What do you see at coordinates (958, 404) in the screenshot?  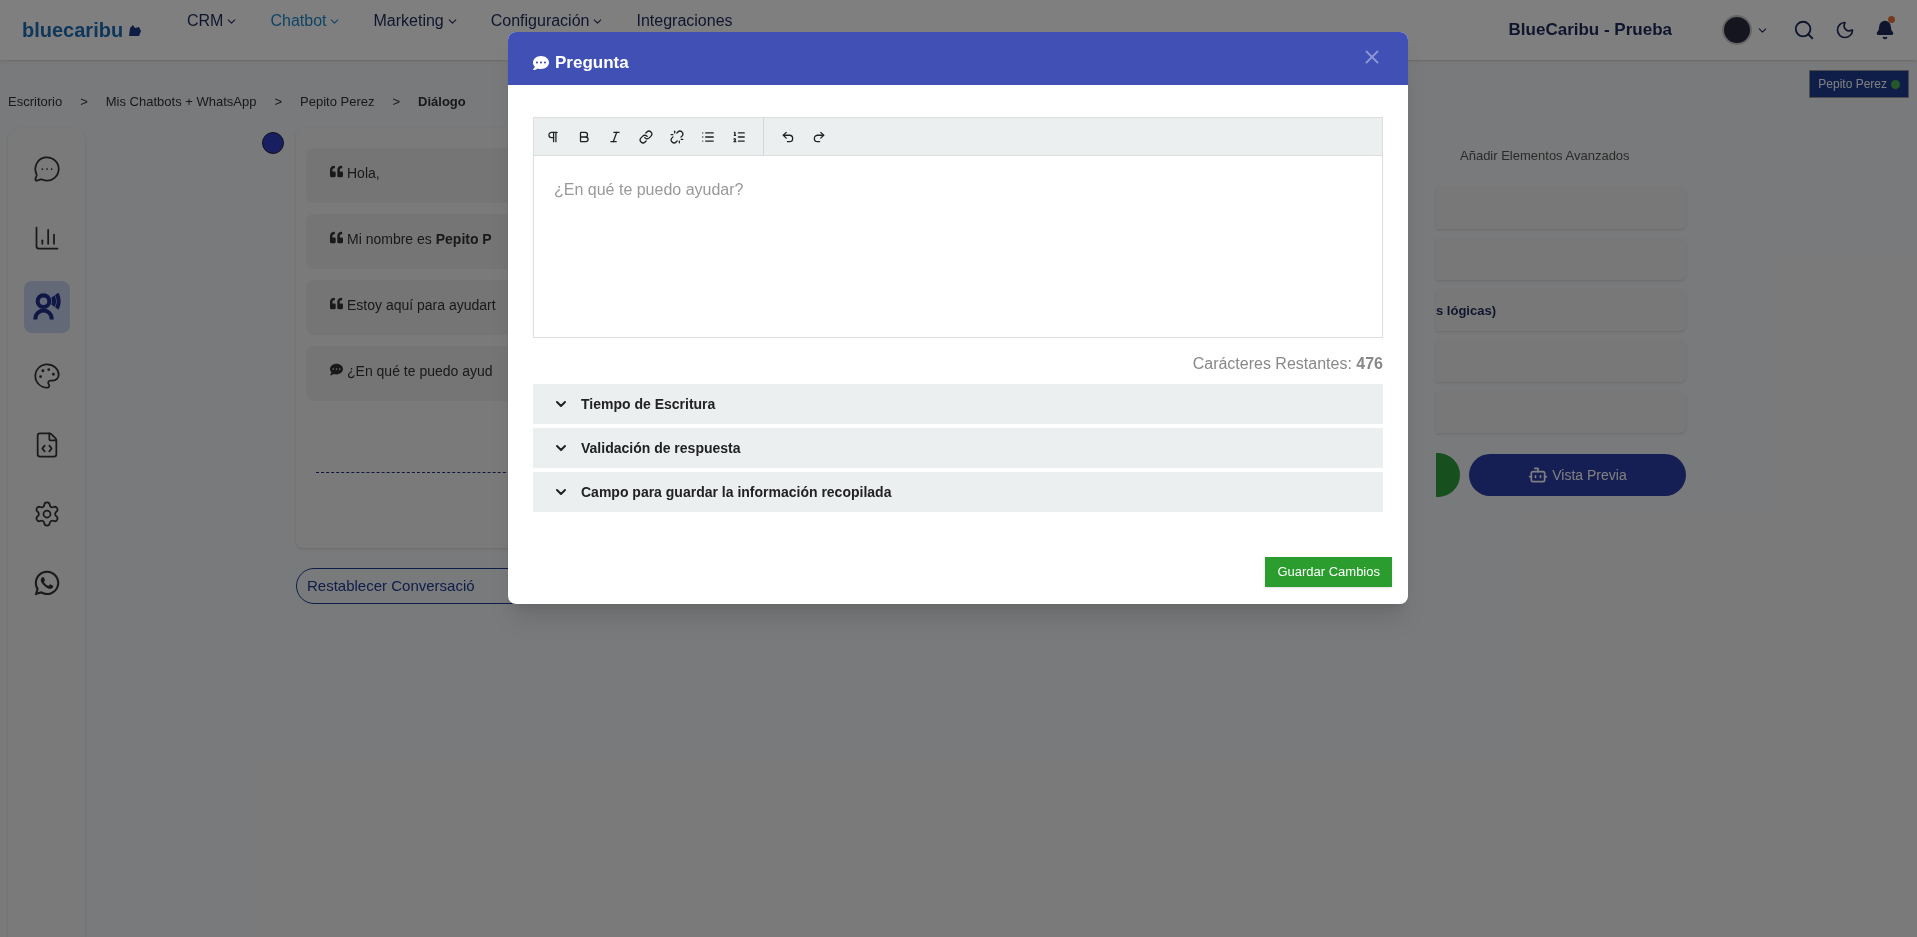 I see `accordion-section: Tiempo de Escritura` at bounding box center [958, 404].